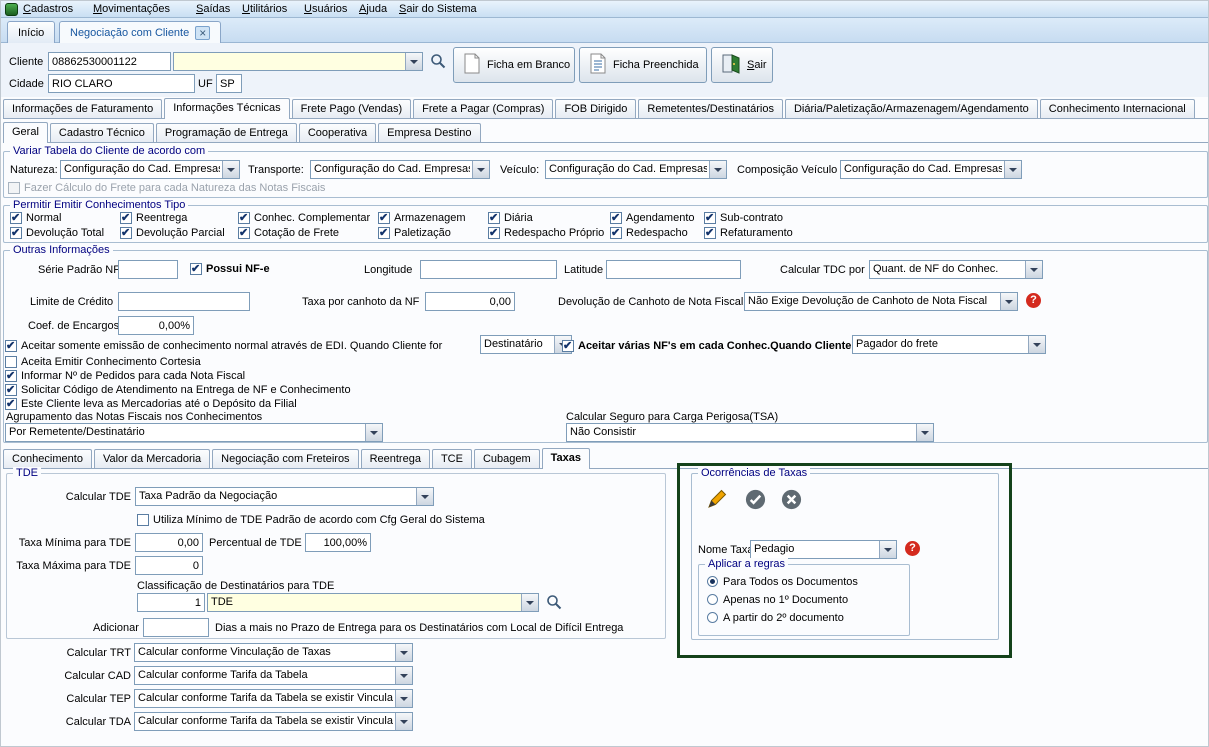 This screenshot has height=747, width=1209. Describe the element at coordinates (422, 218) in the screenshot. I see `checkbox-armazenagem: Armazenagem` at that location.